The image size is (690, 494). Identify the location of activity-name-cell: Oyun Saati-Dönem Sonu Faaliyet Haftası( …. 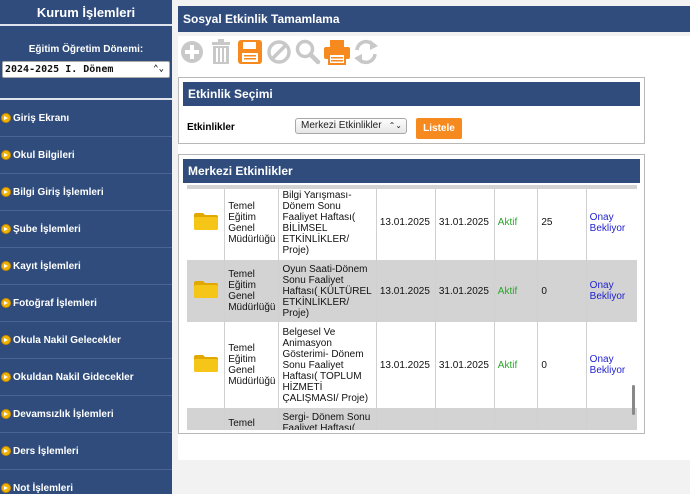
(327, 291).